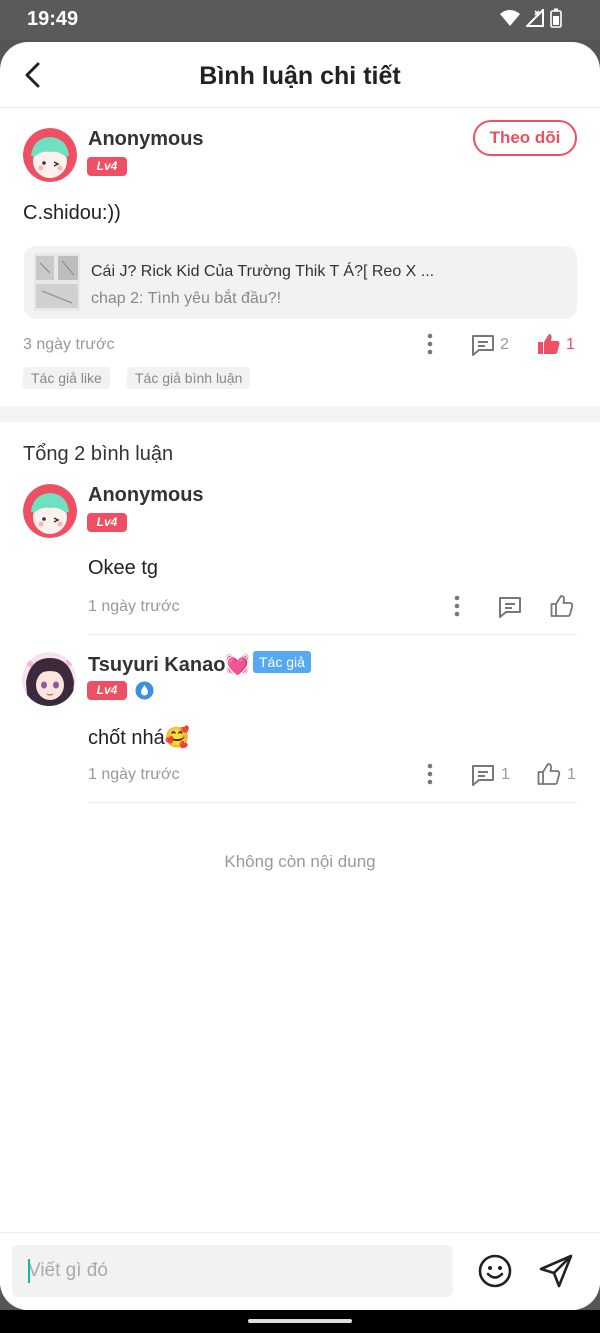 This screenshot has width=600, height=1333. I want to click on emoji-icon, so click(495, 1271).